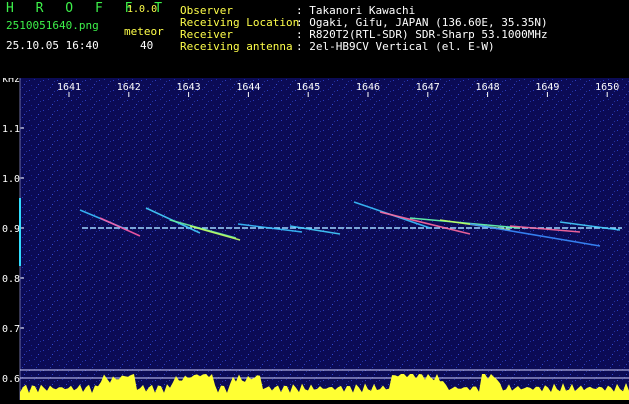 The width and height of the screenshot is (629, 404). Describe the element at coordinates (308, 87) in the screenshot. I see `x-tick-label: 1645` at that location.